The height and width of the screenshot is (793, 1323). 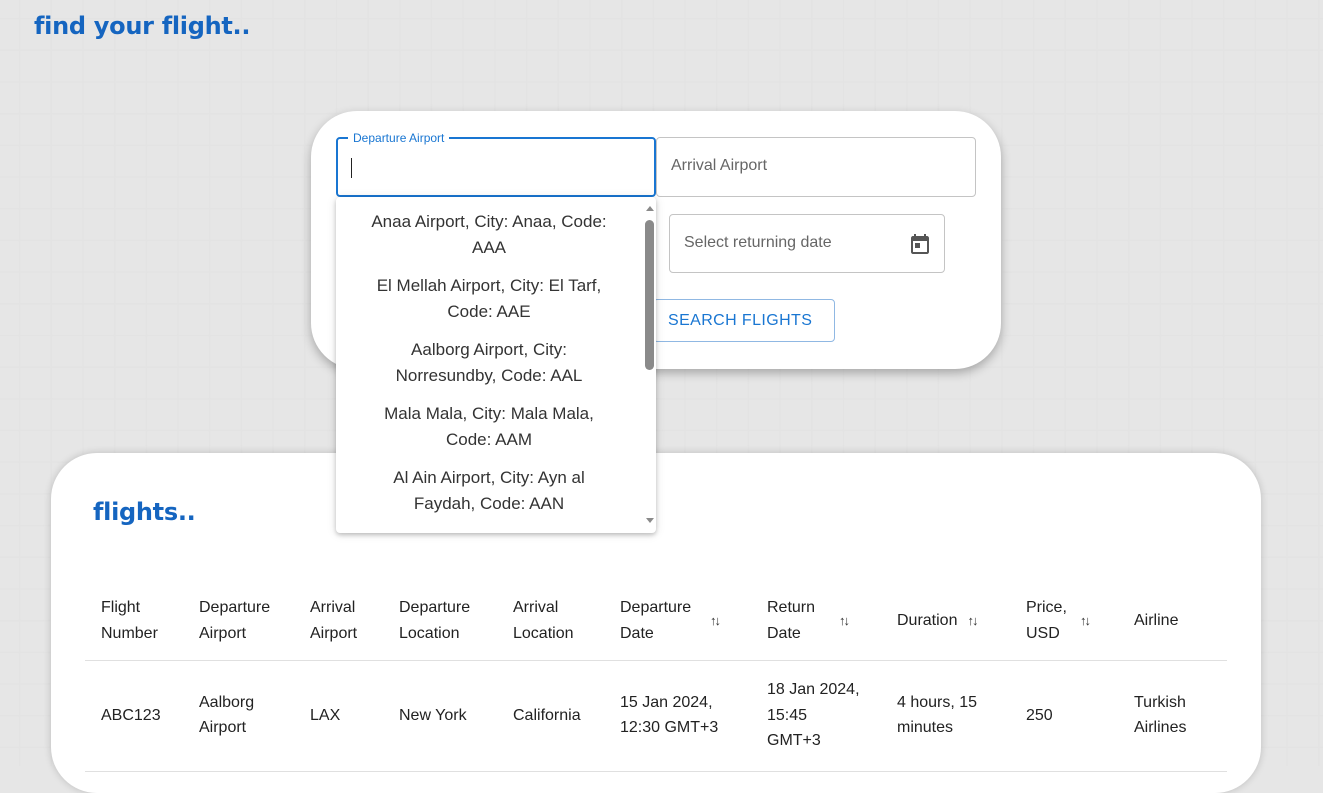 I want to click on search-flights-button: SEARCH FLIGHTS, so click(x=744, y=320).